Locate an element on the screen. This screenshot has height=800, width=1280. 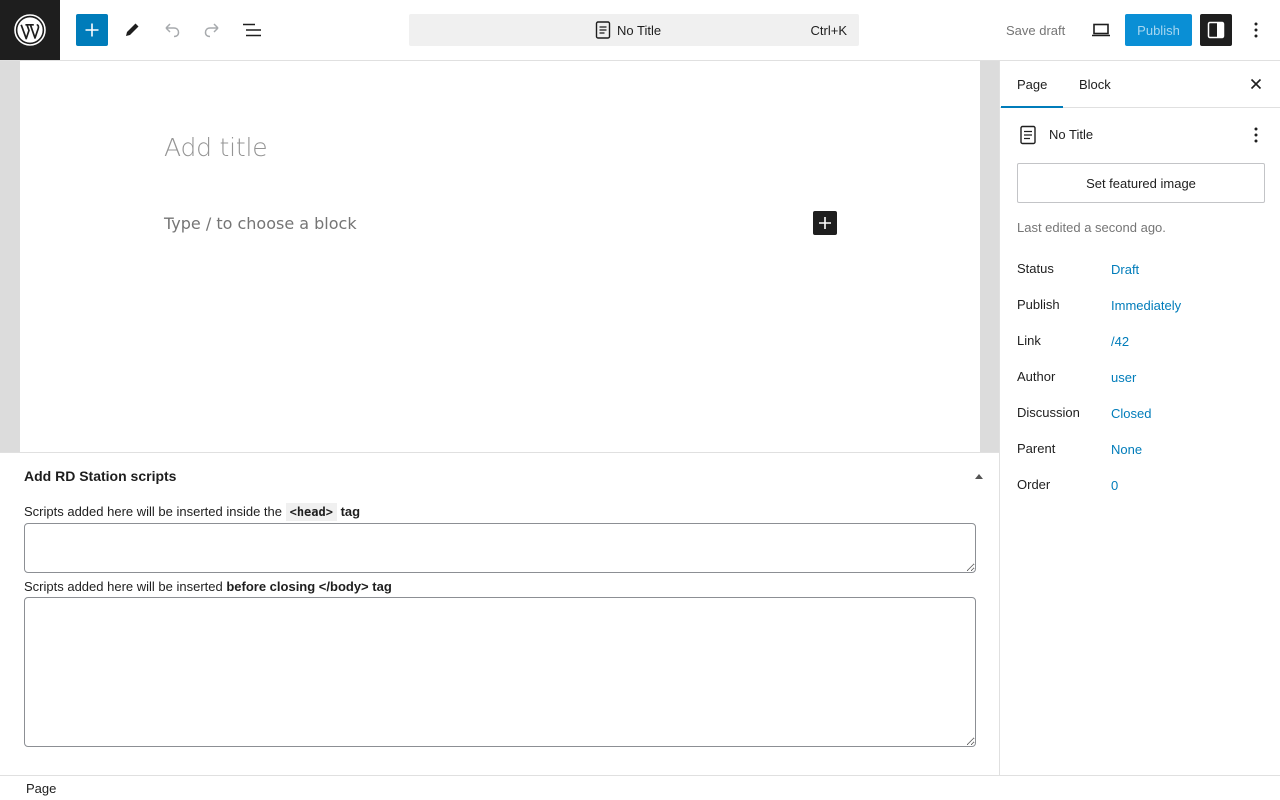
author-row: Author user is located at coordinates (1141, 379).